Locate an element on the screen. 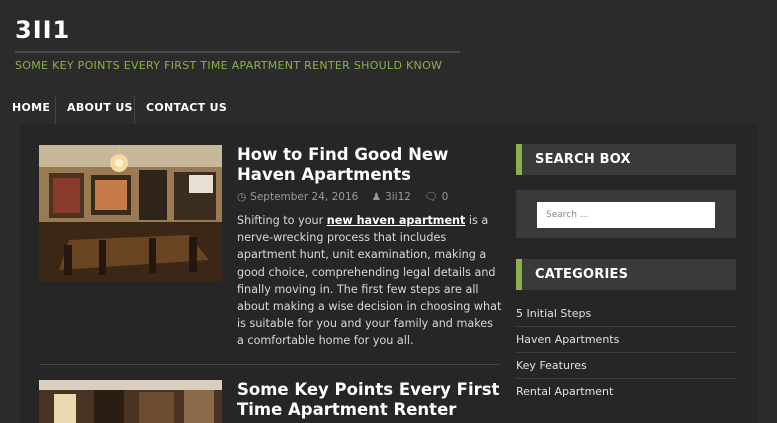 The image size is (777, 423). post-title: How to Find Good New Haven Apartments is located at coordinates (371, 165).